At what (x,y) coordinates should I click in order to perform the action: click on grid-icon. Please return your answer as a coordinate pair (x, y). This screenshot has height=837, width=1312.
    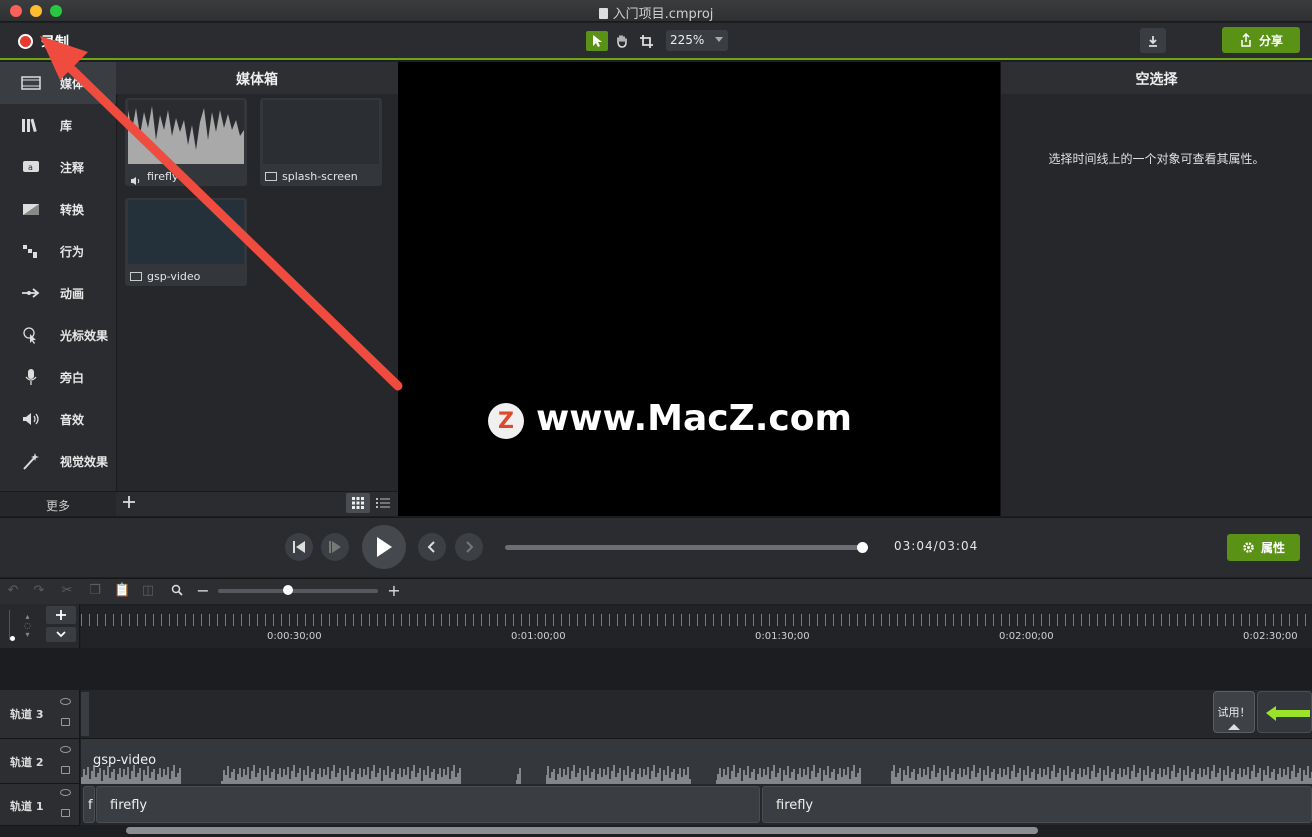
    Looking at the image, I should click on (358, 503).